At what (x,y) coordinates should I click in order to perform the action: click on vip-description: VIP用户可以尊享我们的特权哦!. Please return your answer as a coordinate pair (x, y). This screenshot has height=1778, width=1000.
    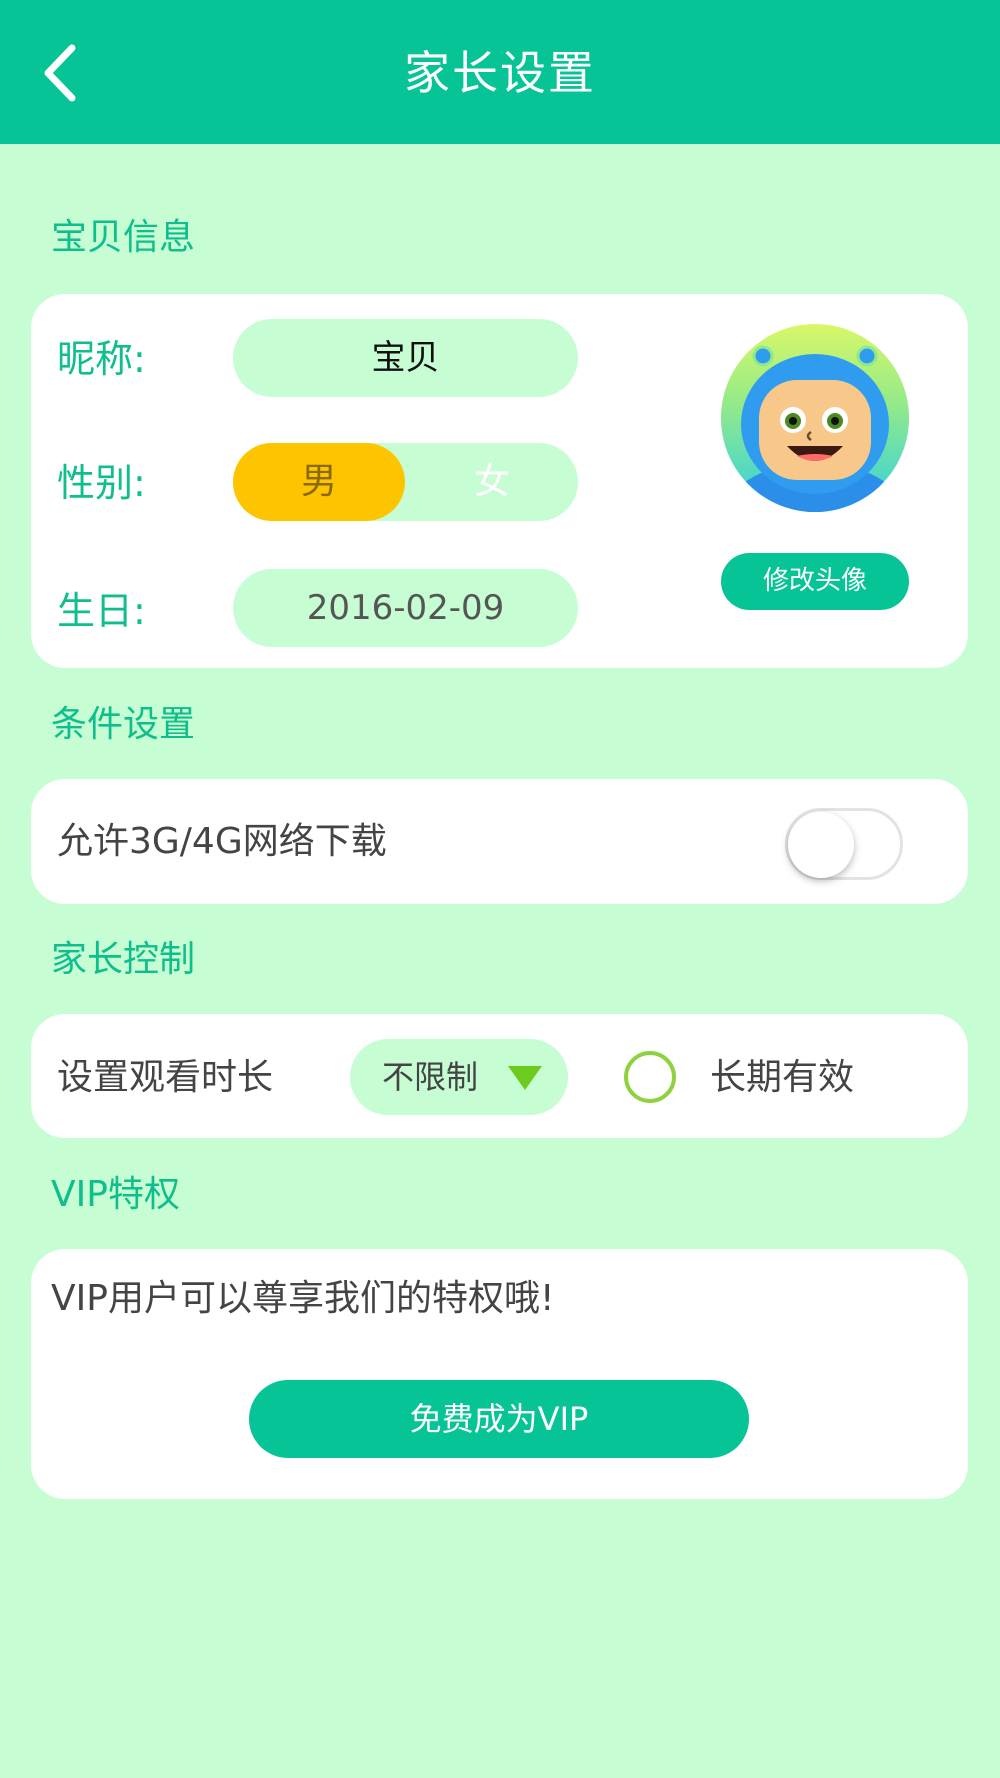
    Looking at the image, I should click on (303, 1298).